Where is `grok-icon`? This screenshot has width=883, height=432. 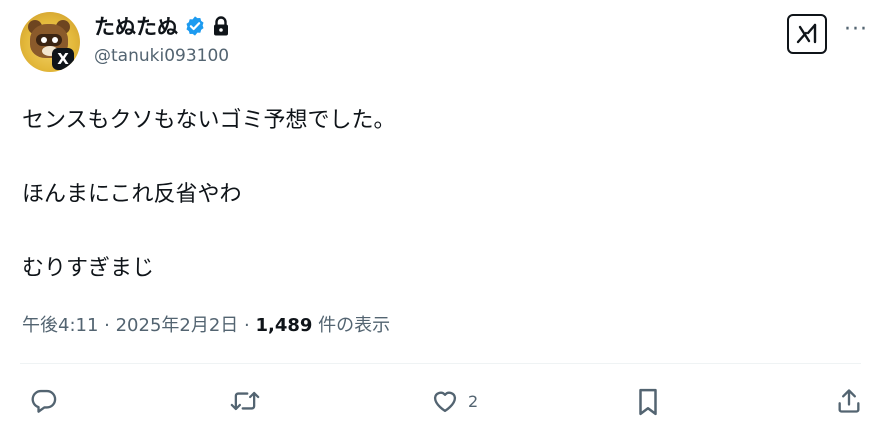
grok-icon is located at coordinates (806, 33).